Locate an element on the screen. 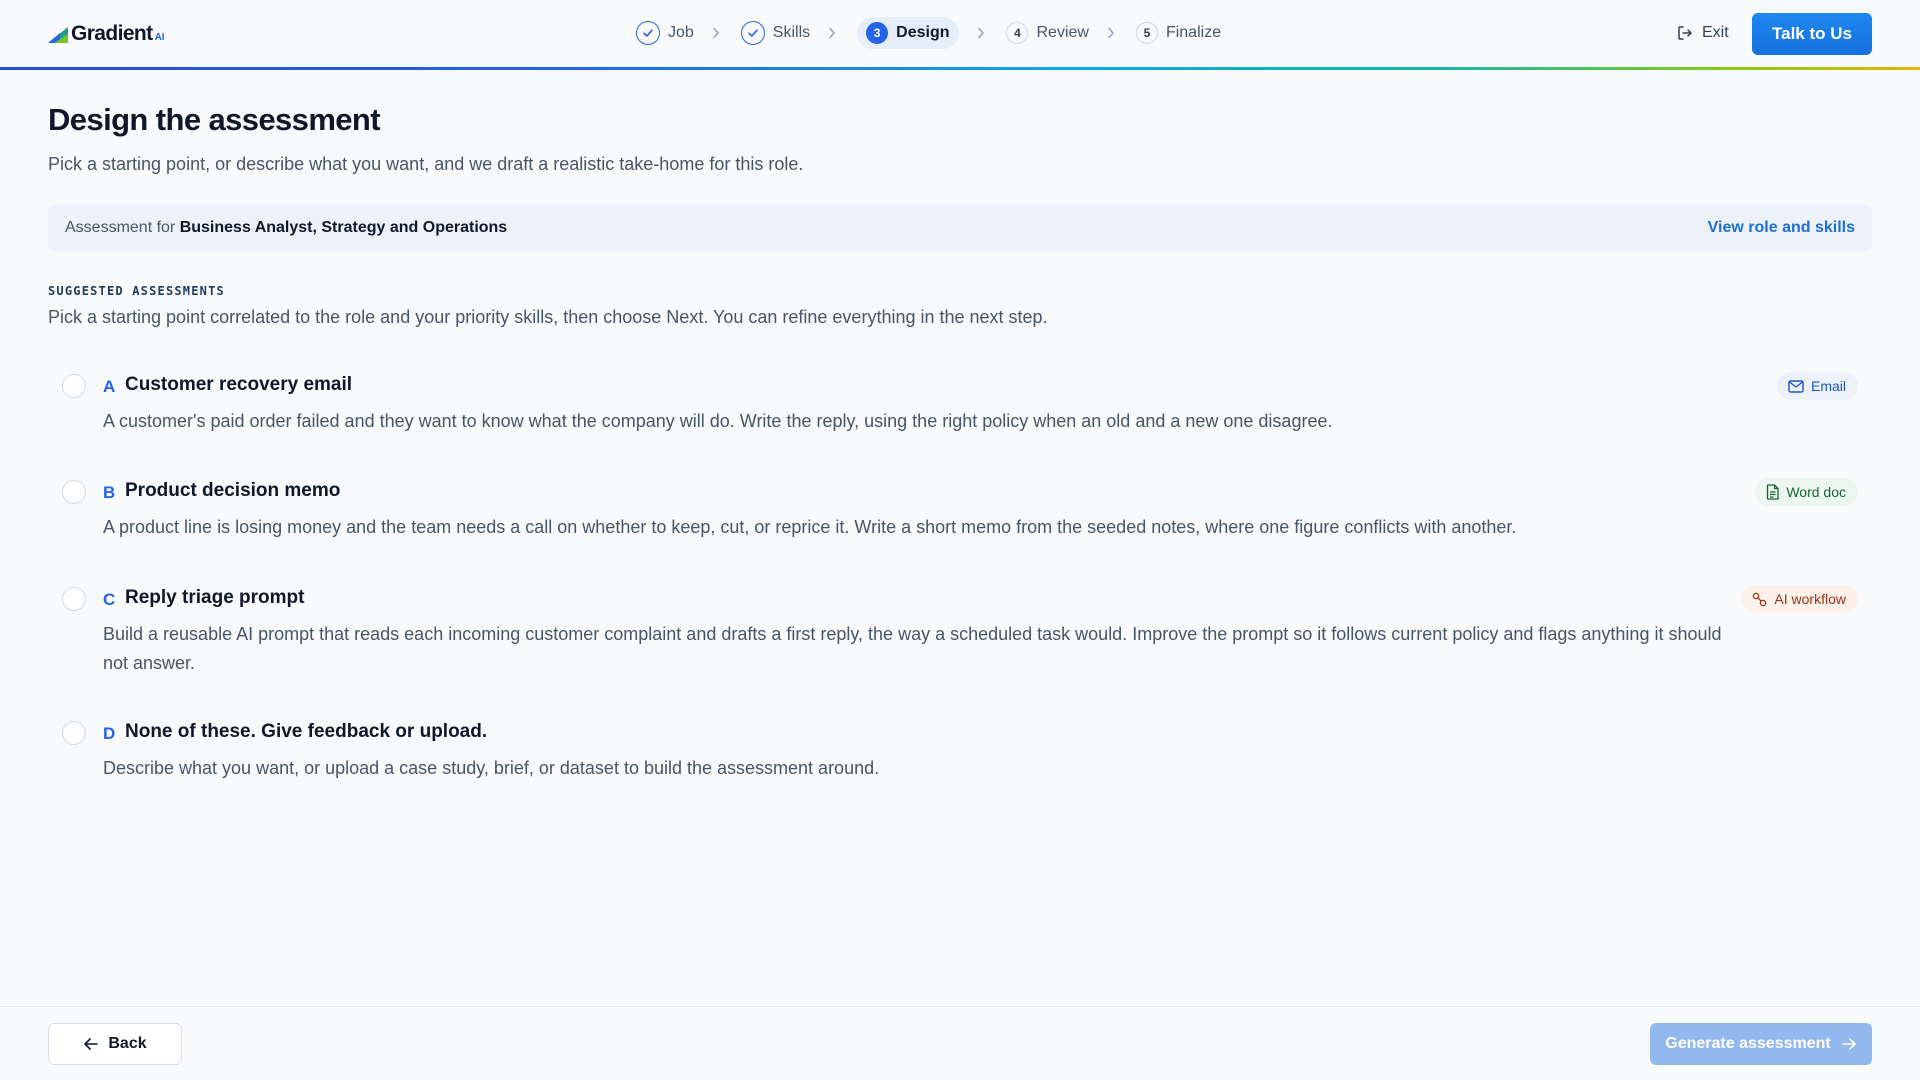 The height and width of the screenshot is (1080, 1920). format-badge-ai-workflow: AI workflow is located at coordinates (1799, 599).